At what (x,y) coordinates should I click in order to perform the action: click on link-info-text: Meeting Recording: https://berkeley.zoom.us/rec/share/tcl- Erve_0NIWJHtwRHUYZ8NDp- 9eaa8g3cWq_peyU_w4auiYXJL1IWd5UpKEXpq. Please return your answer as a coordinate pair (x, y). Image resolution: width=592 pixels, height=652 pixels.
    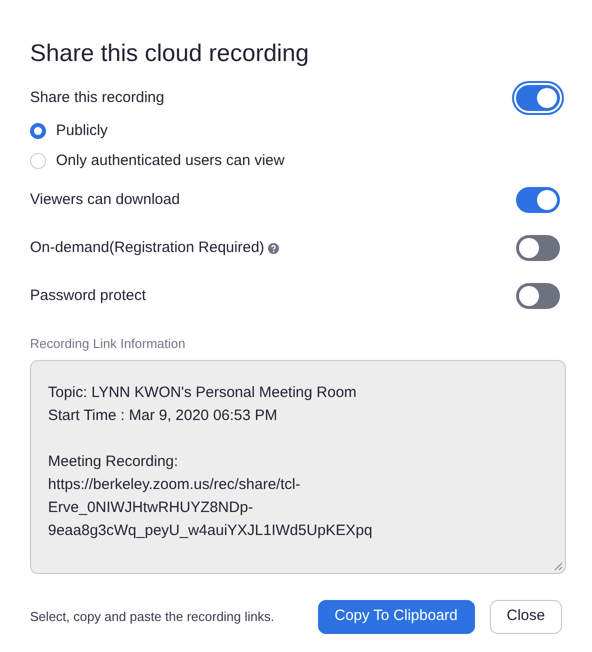
    Looking at the image, I should click on (210, 496).